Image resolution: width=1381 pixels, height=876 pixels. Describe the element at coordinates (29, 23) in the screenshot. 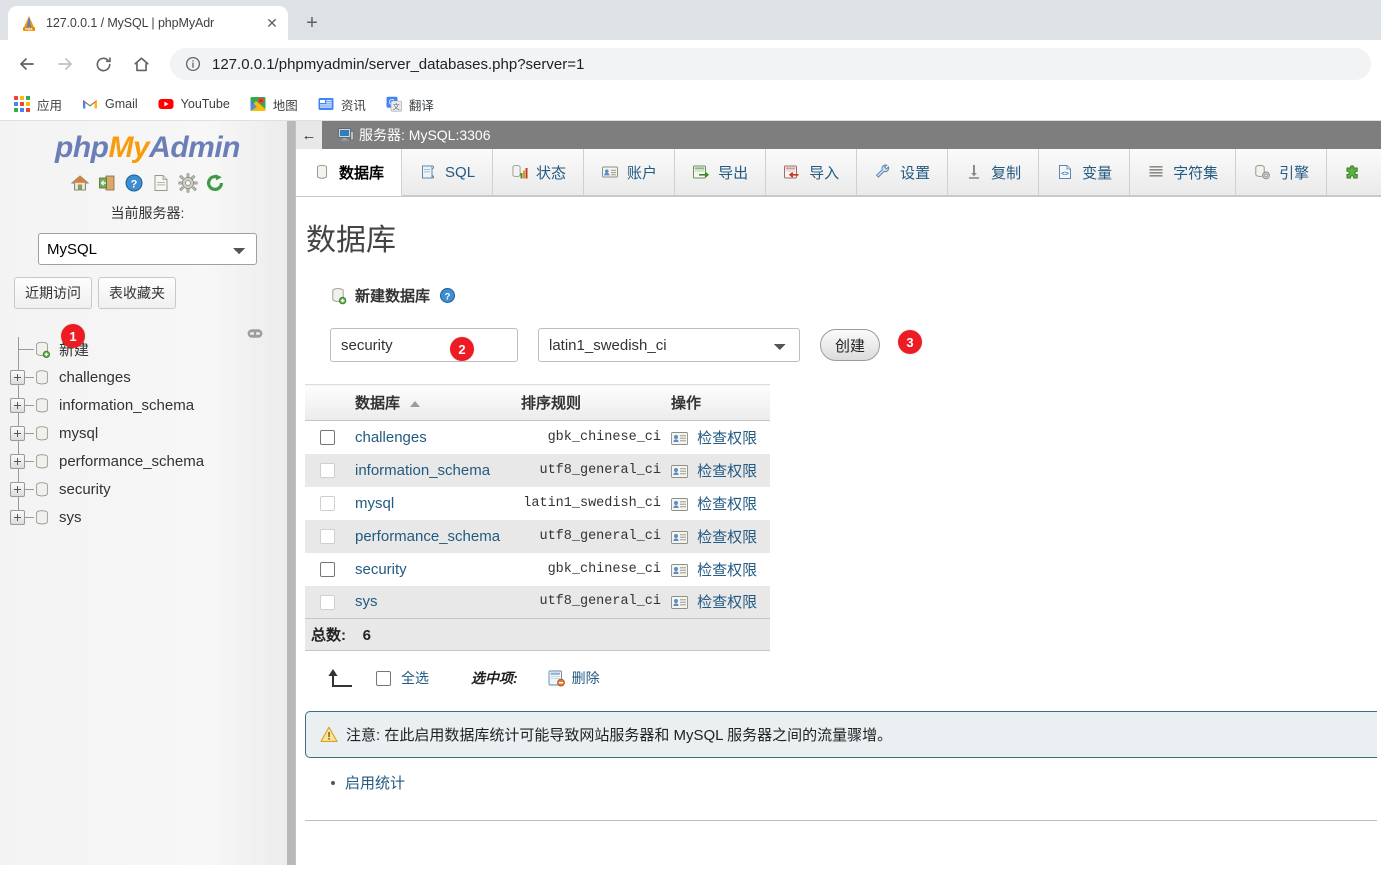

I see `phpmyadmin-favicon: PMA` at that location.